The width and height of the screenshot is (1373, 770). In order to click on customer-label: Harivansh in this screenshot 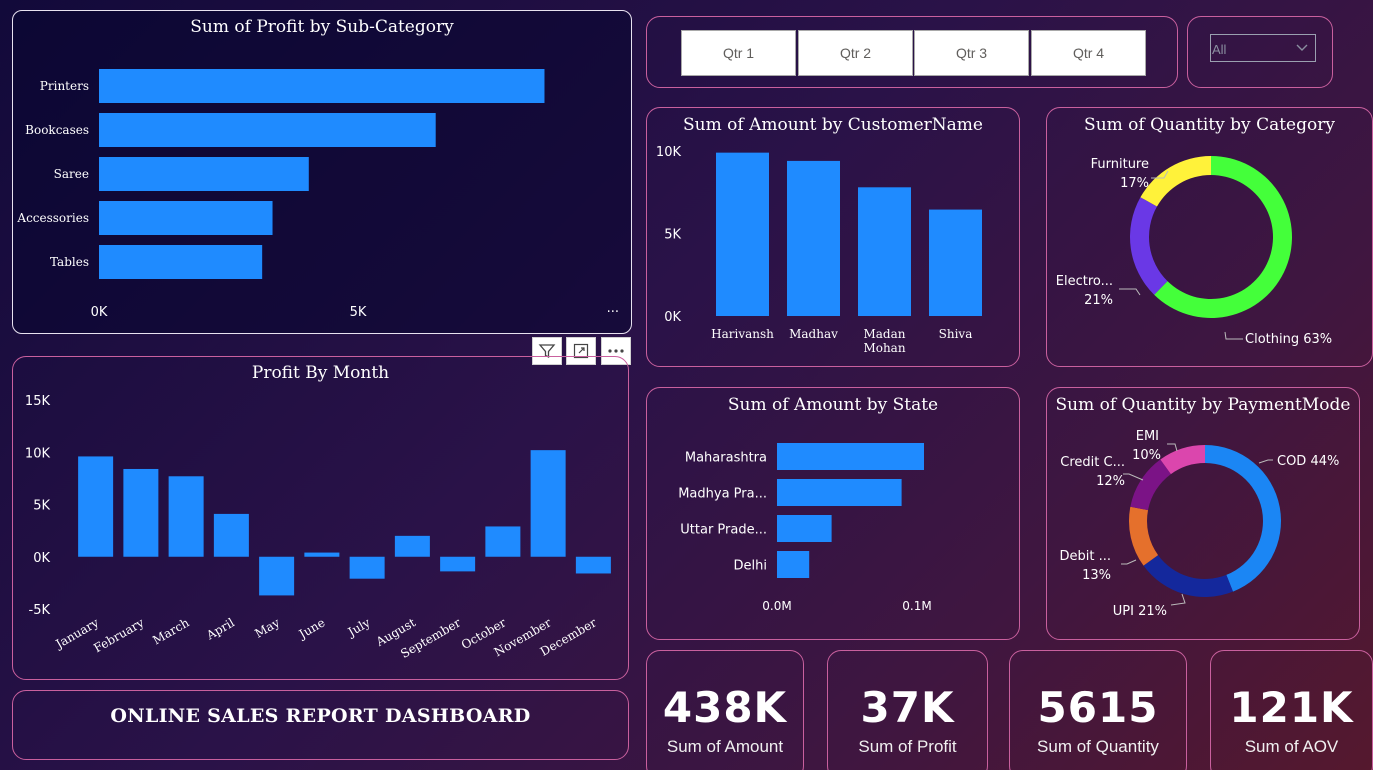, I will do `click(742, 334)`.